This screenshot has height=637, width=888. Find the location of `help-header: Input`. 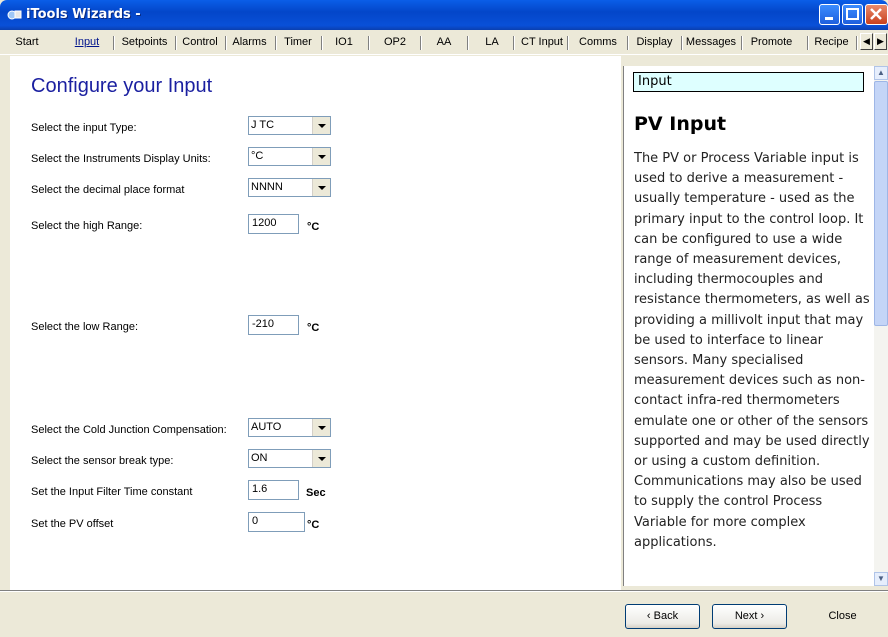

help-header: Input is located at coordinates (748, 82).